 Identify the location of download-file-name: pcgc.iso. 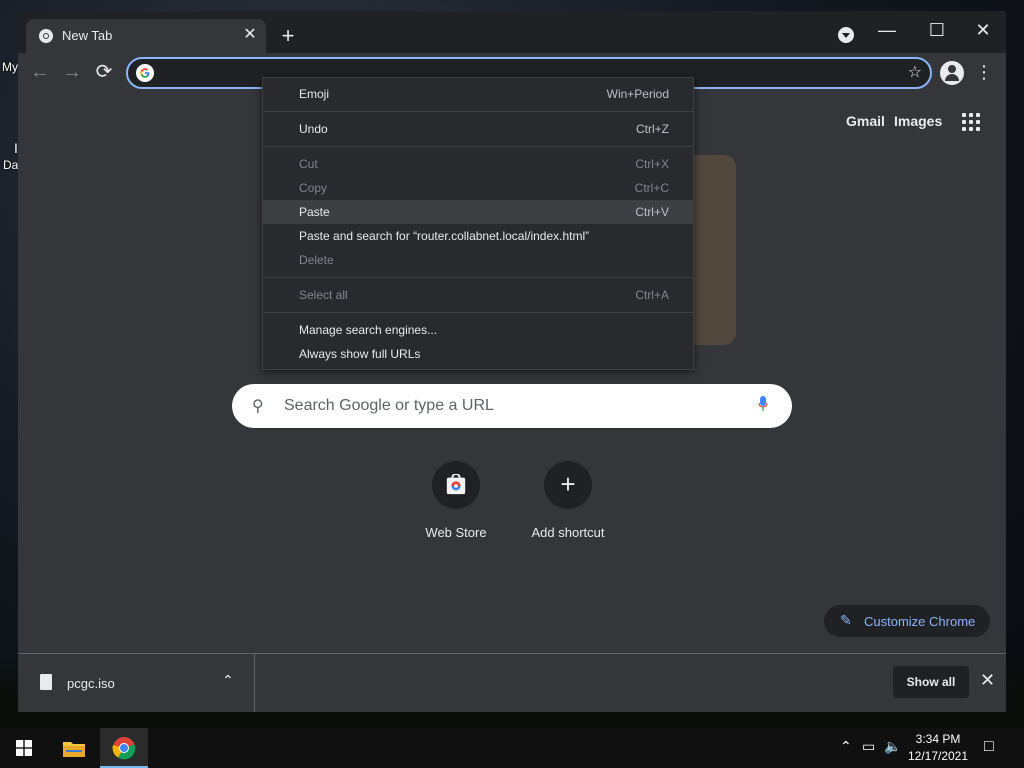
(91, 683).